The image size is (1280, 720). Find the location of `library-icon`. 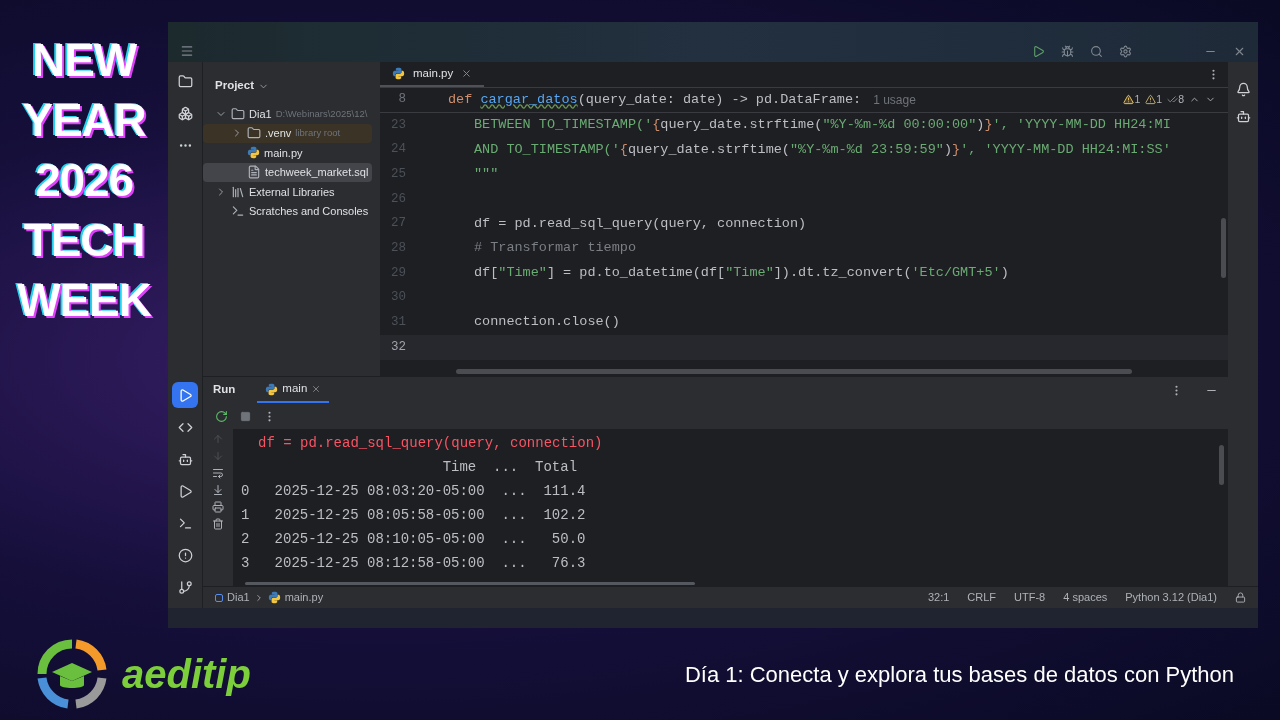

library-icon is located at coordinates (238, 191).